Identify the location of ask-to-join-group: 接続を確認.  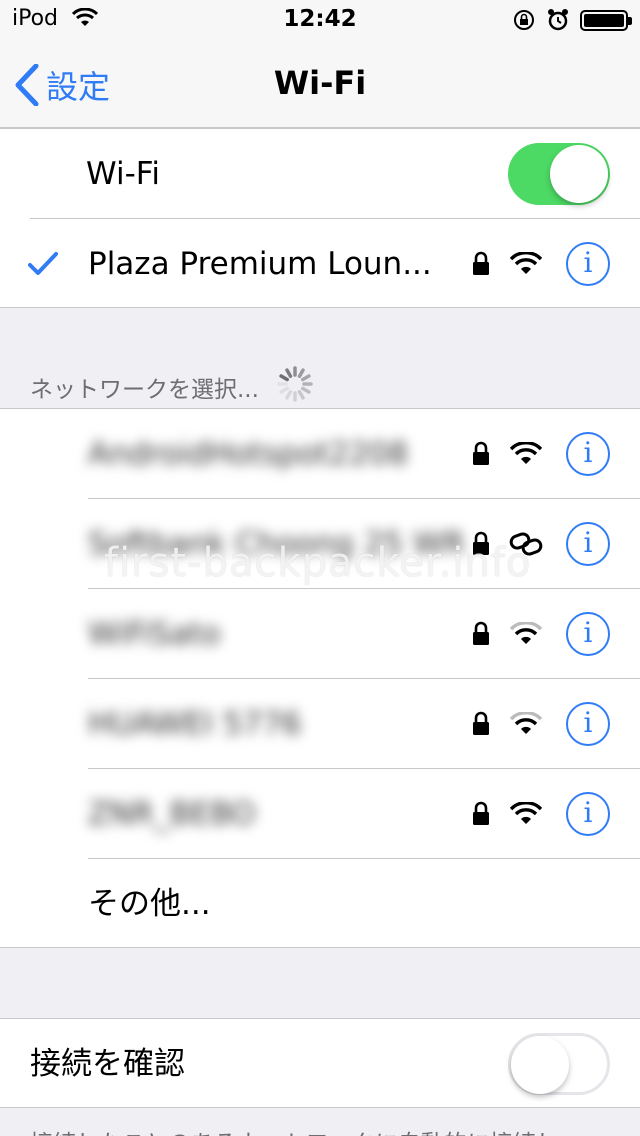
(320, 1063).